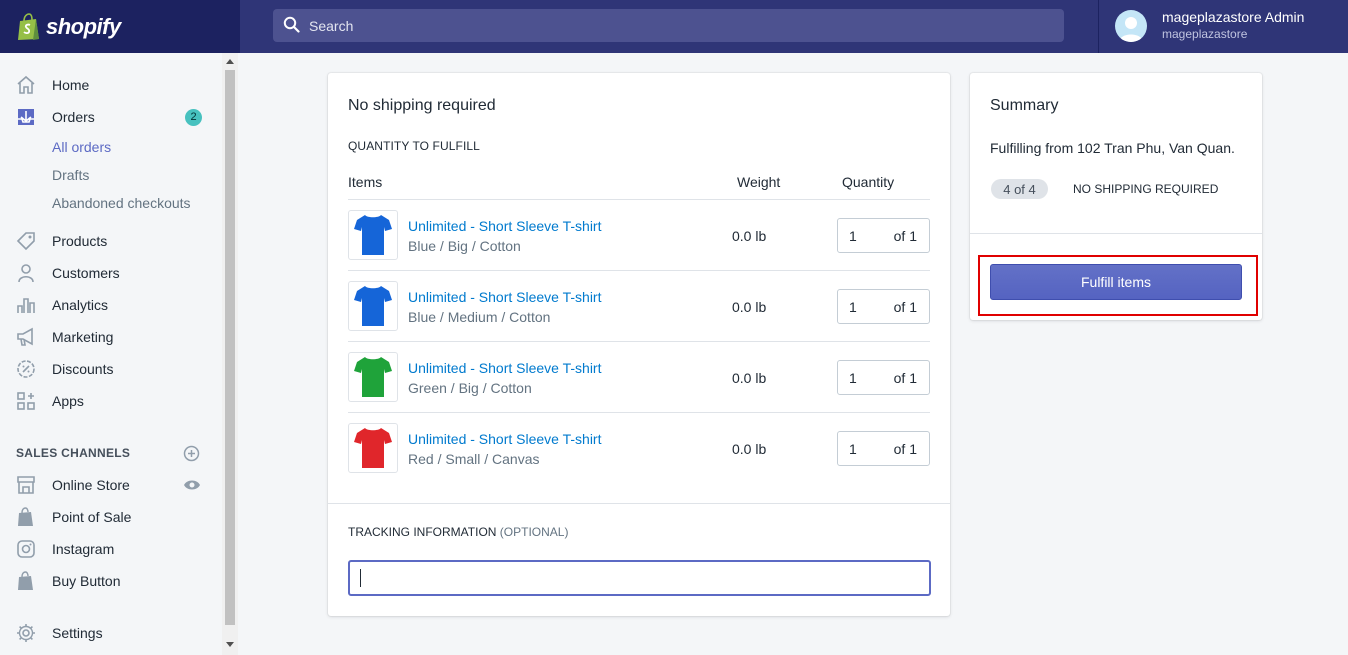  What do you see at coordinates (191, 453) in the screenshot?
I see `add-channel-icon` at bounding box center [191, 453].